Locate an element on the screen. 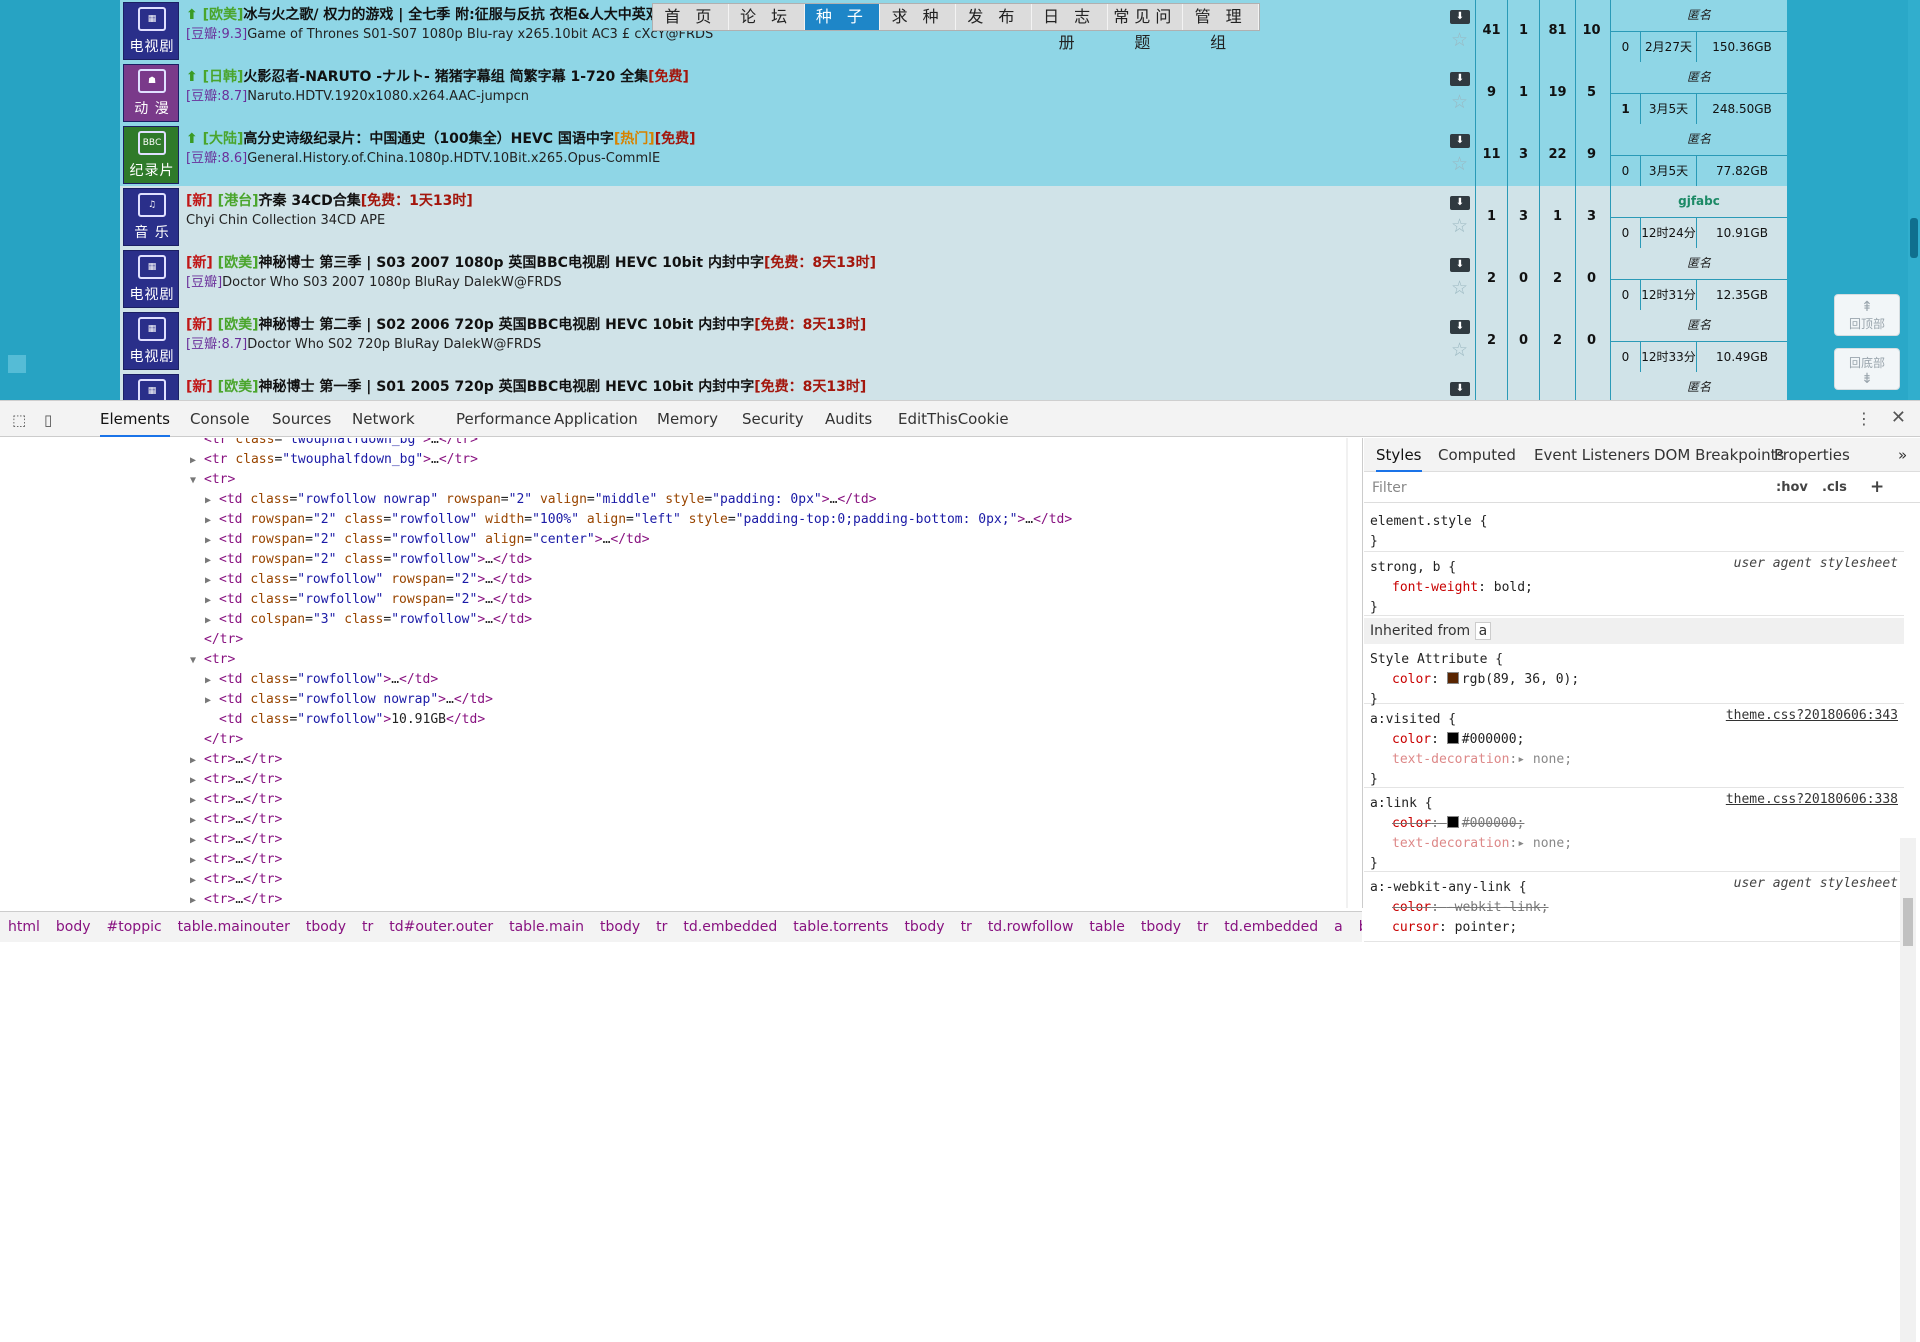  leechers-count: 0 is located at coordinates (1591, 341).